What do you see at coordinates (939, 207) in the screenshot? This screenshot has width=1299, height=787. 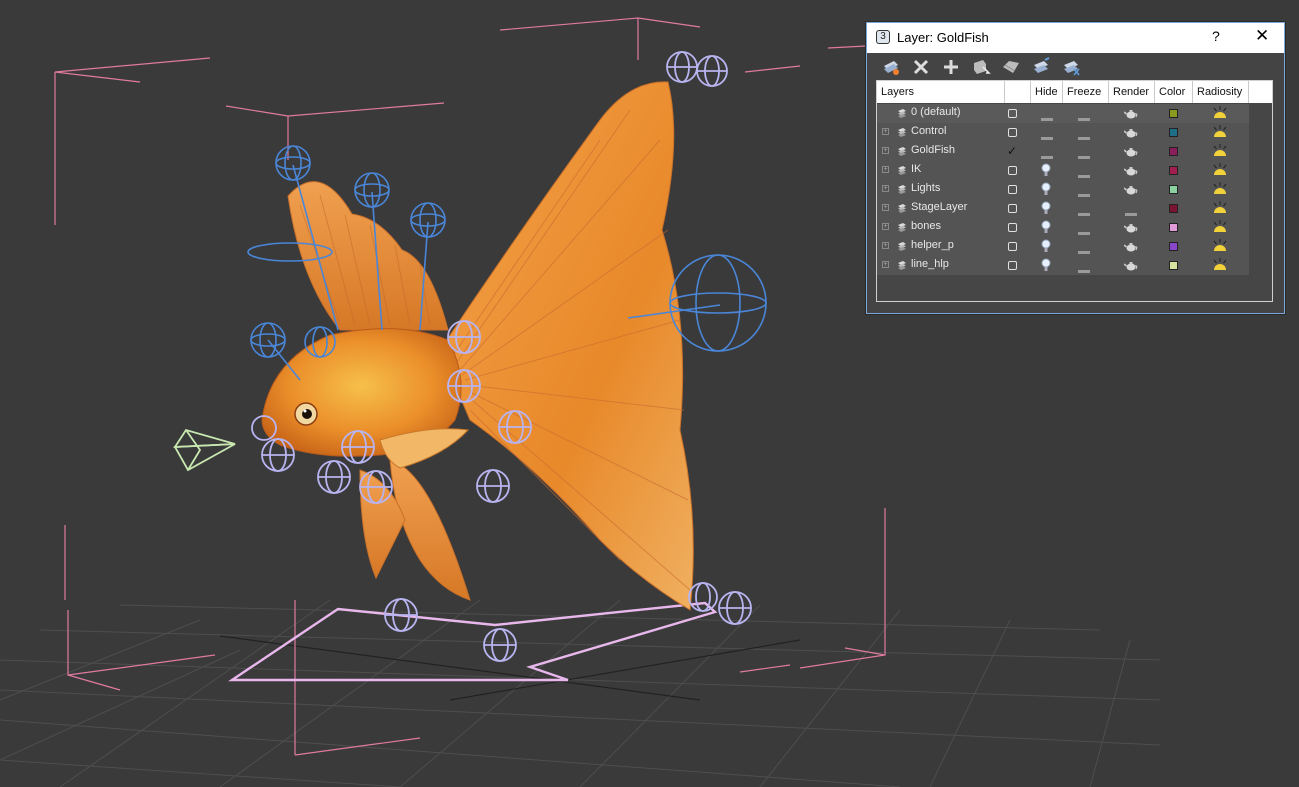 I see `layer-name: StageLayer` at bounding box center [939, 207].